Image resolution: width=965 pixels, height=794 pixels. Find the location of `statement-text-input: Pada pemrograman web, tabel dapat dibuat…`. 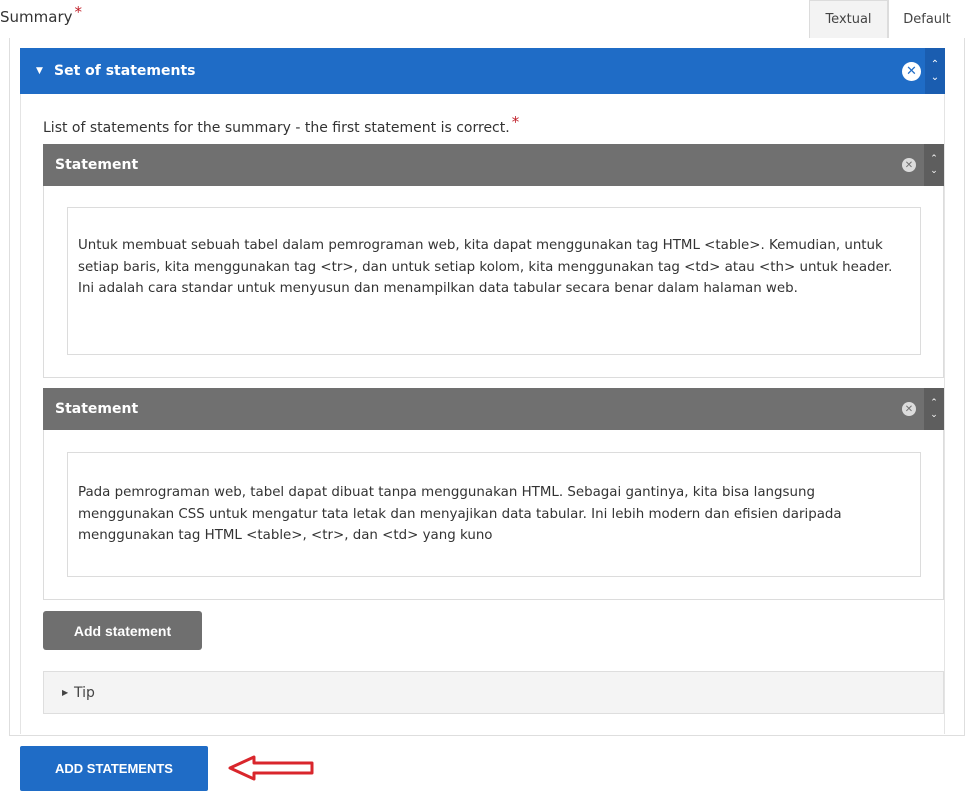

statement-text-input: Pada pemrograman web, tabel dapat dibuat… is located at coordinates (494, 514).